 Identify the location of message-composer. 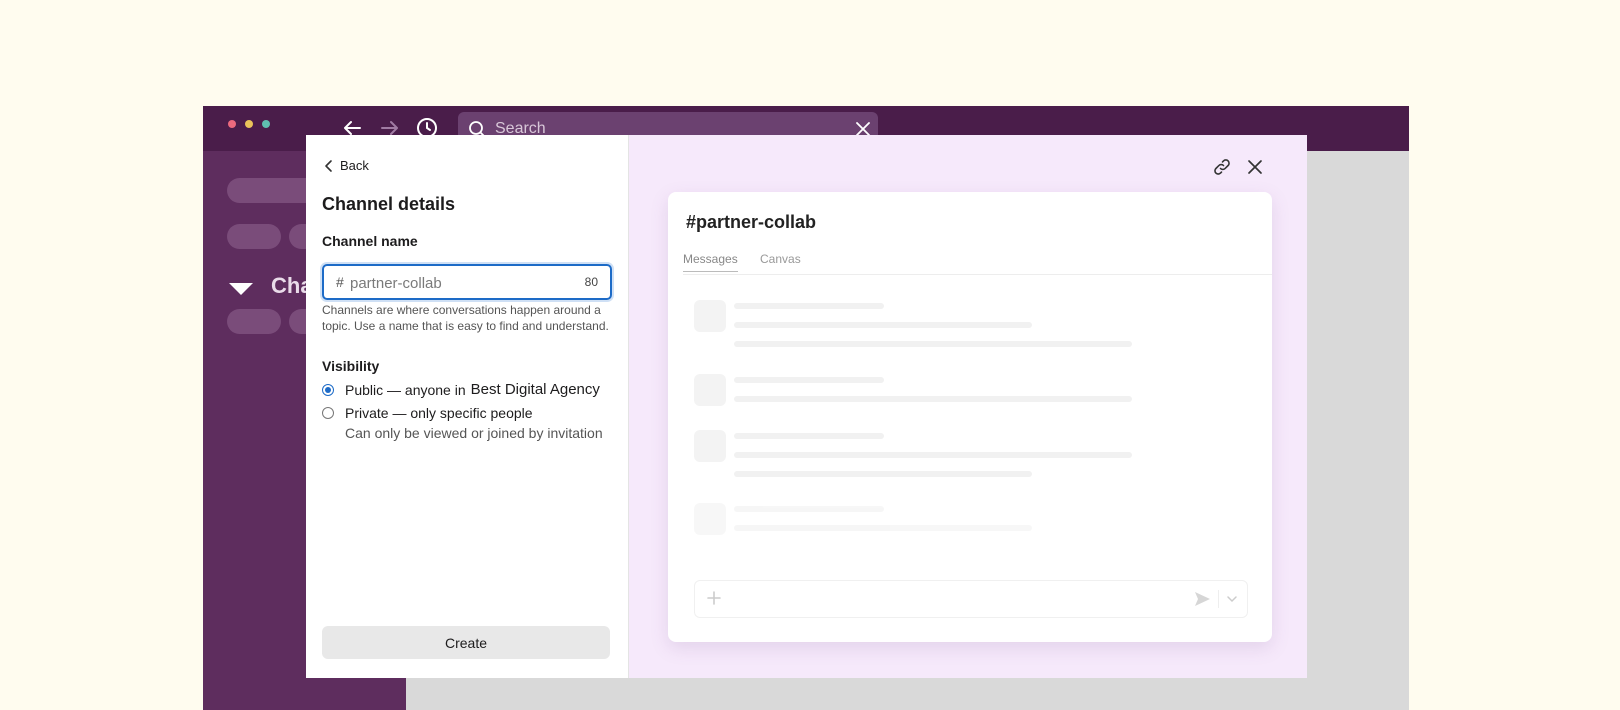
(971, 599).